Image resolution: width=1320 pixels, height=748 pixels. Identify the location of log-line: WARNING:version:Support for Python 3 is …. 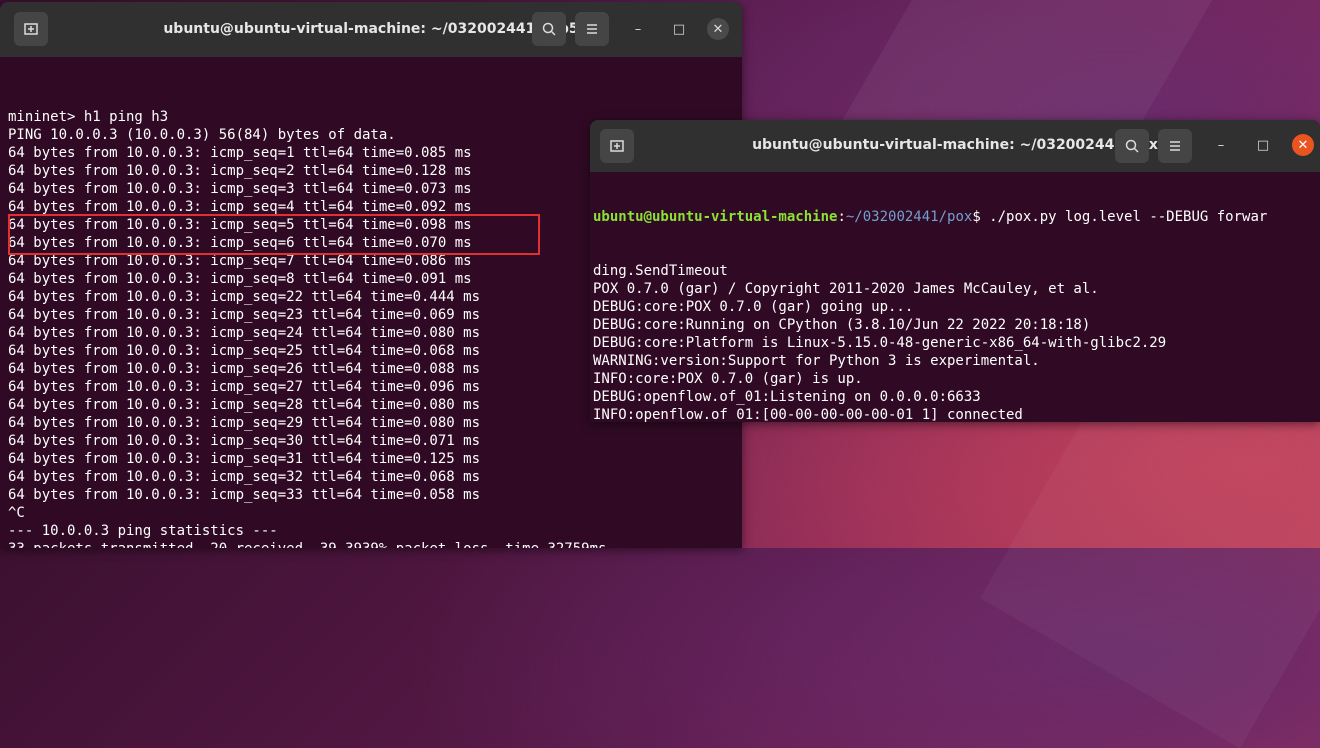
(816, 361).